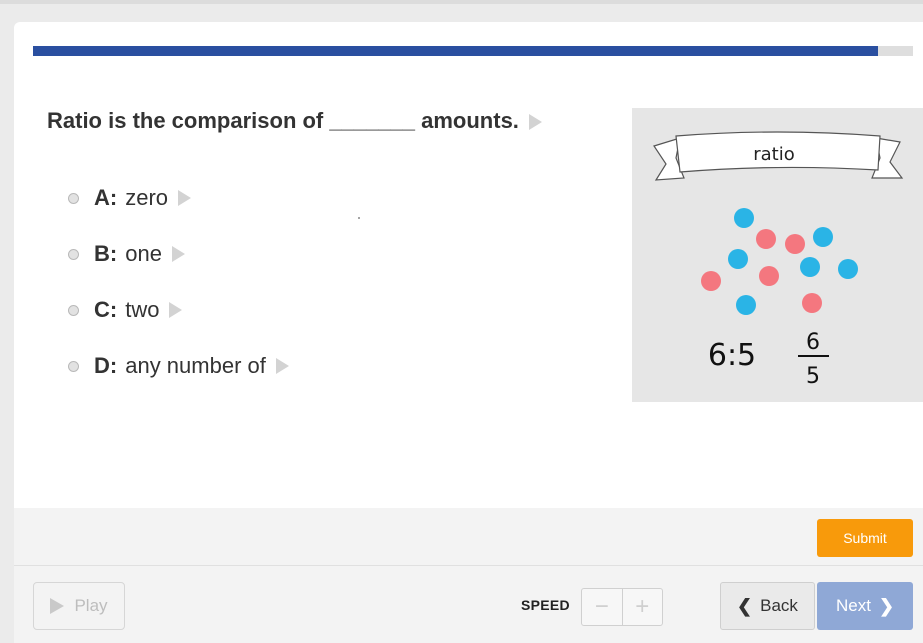 The image size is (923, 643). Describe the element at coordinates (185, 198) in the screenshot. I see `answer-a-speaker-icon` at that location.